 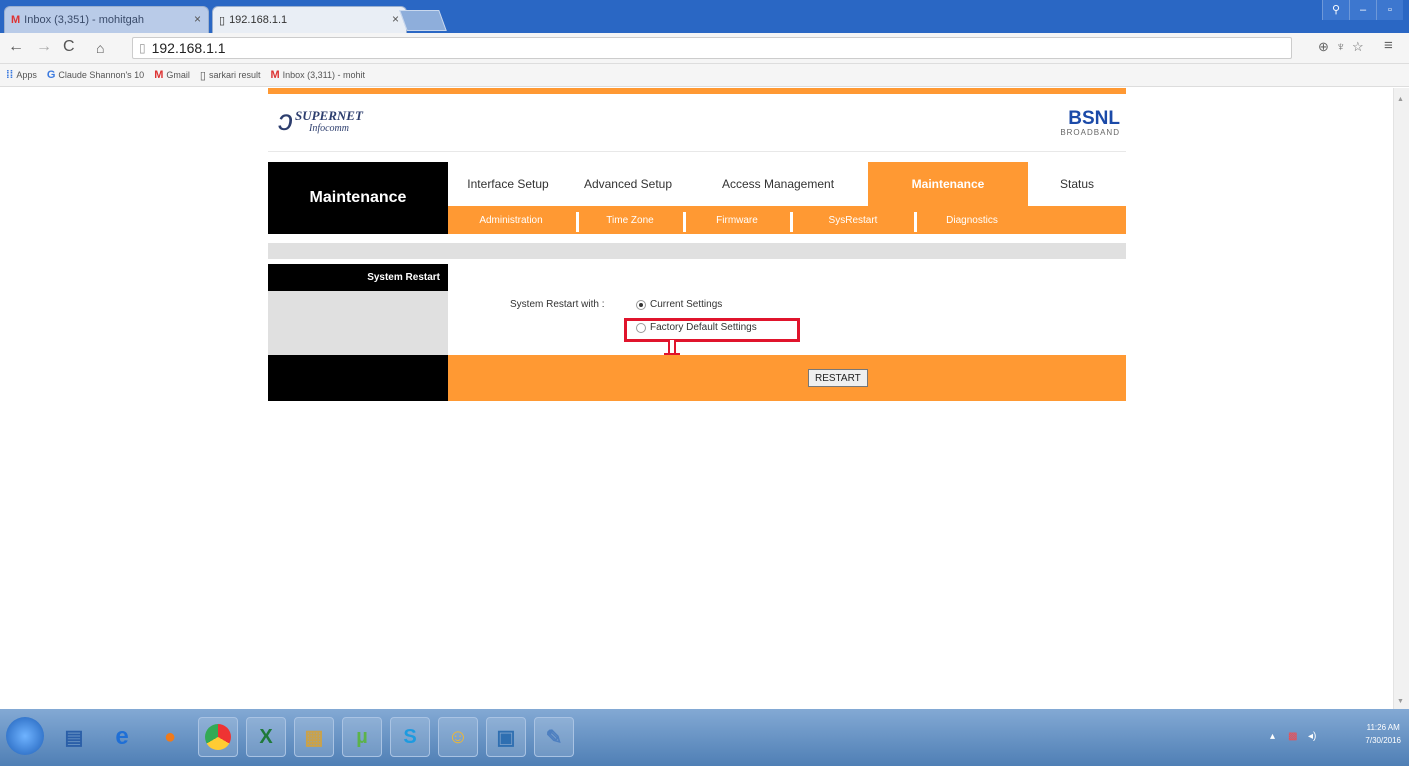 I want to click on tab-access-management: Access Management, so click(x=778, y=184).